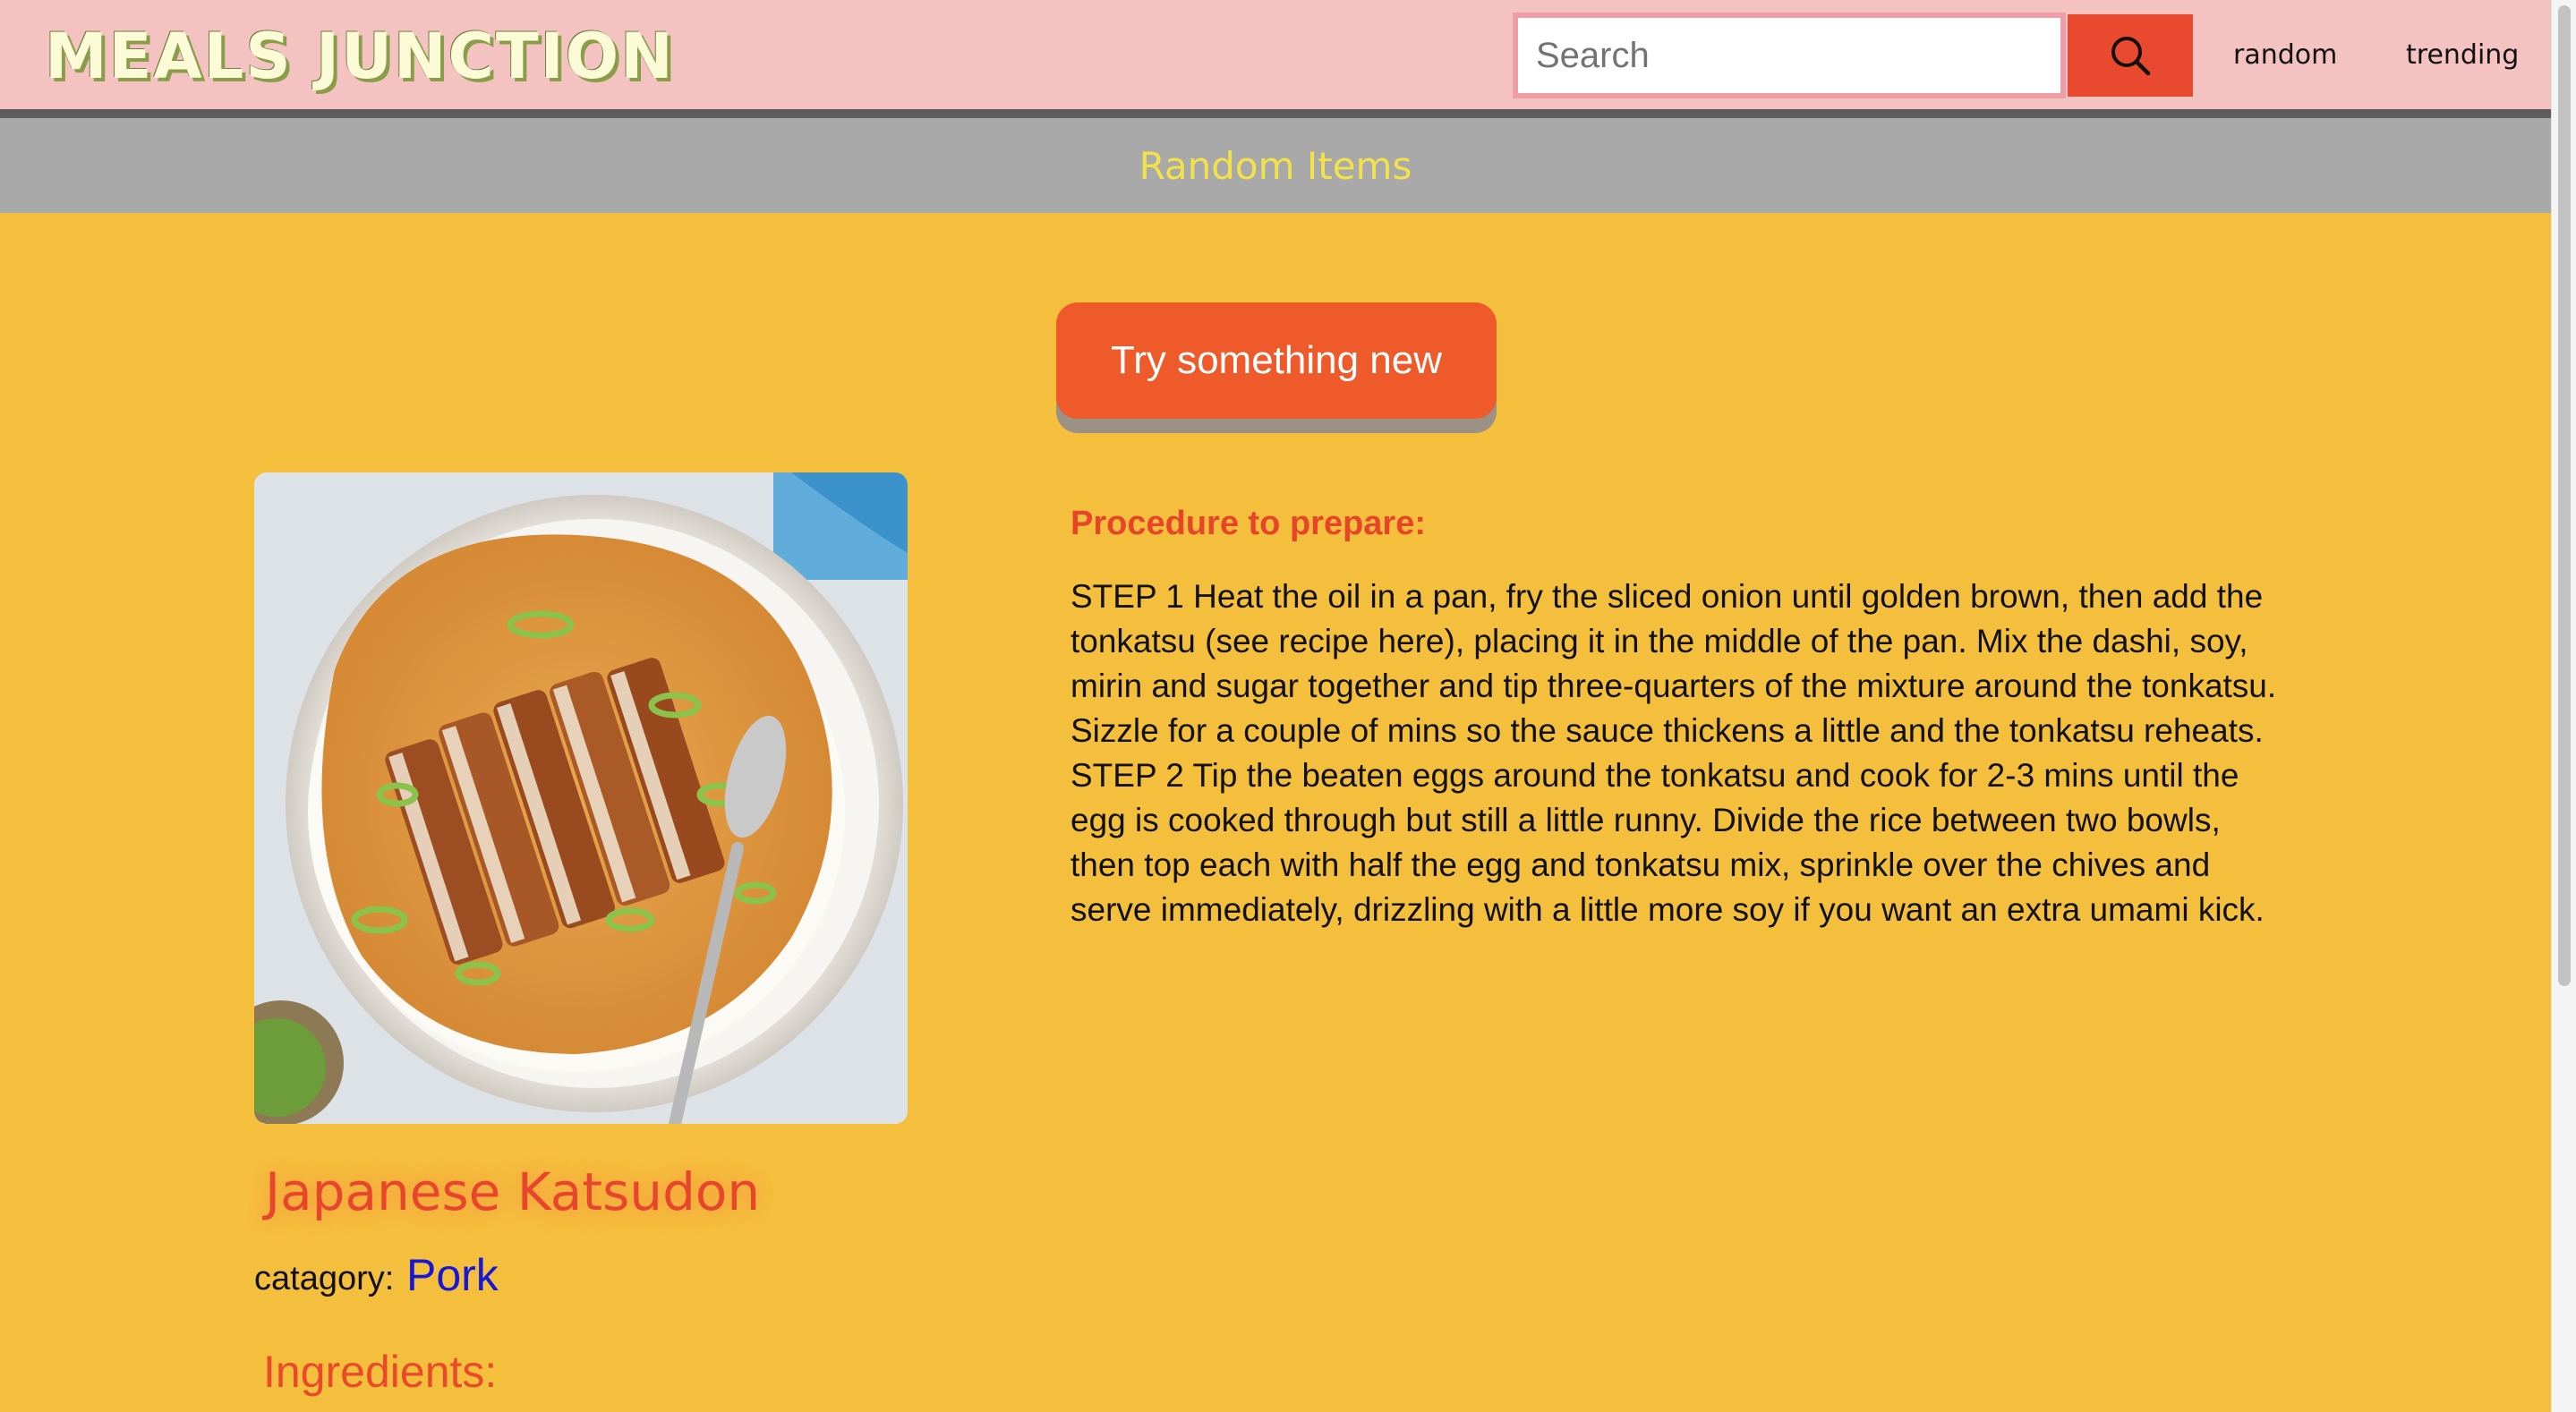 The image size is (2576, 1412). I want to click on katsudon-illustration, so click(581, 798).